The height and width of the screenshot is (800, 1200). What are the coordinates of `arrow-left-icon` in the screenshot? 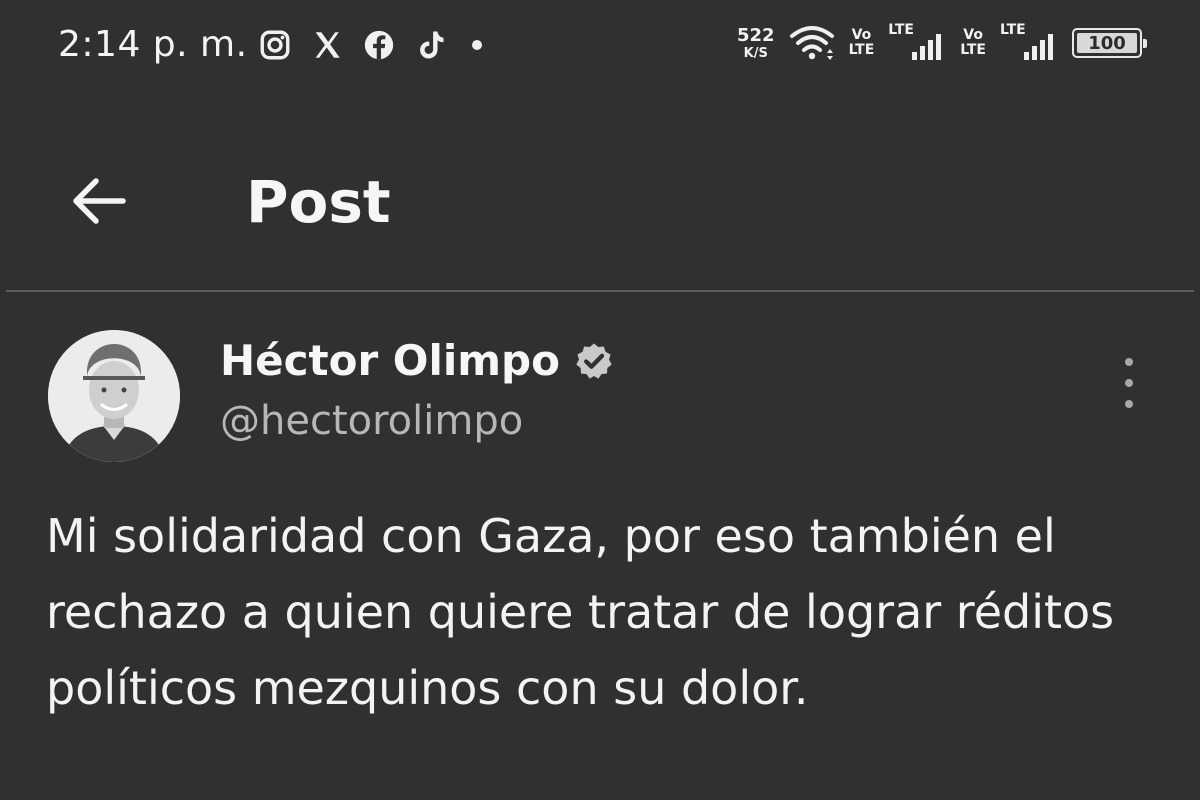 It's located at (99, 201).